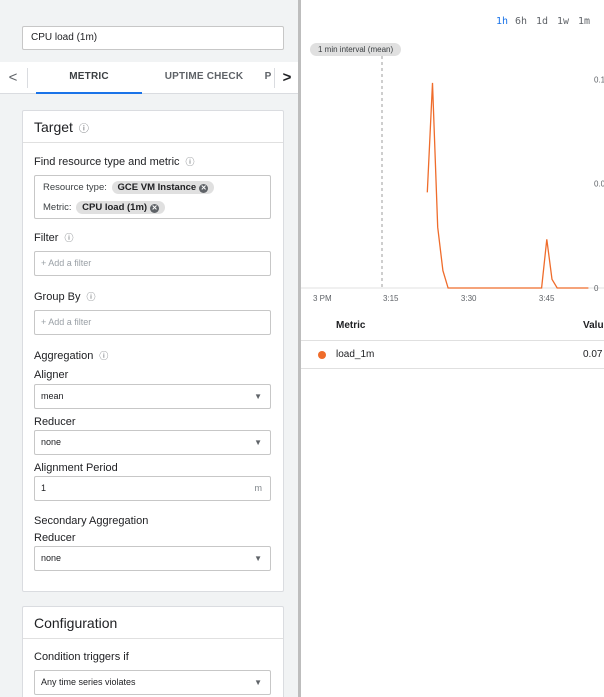  Describe the element at coordinates (507, 185) in the screenshot. I see `series-line-load_1m` at that location.